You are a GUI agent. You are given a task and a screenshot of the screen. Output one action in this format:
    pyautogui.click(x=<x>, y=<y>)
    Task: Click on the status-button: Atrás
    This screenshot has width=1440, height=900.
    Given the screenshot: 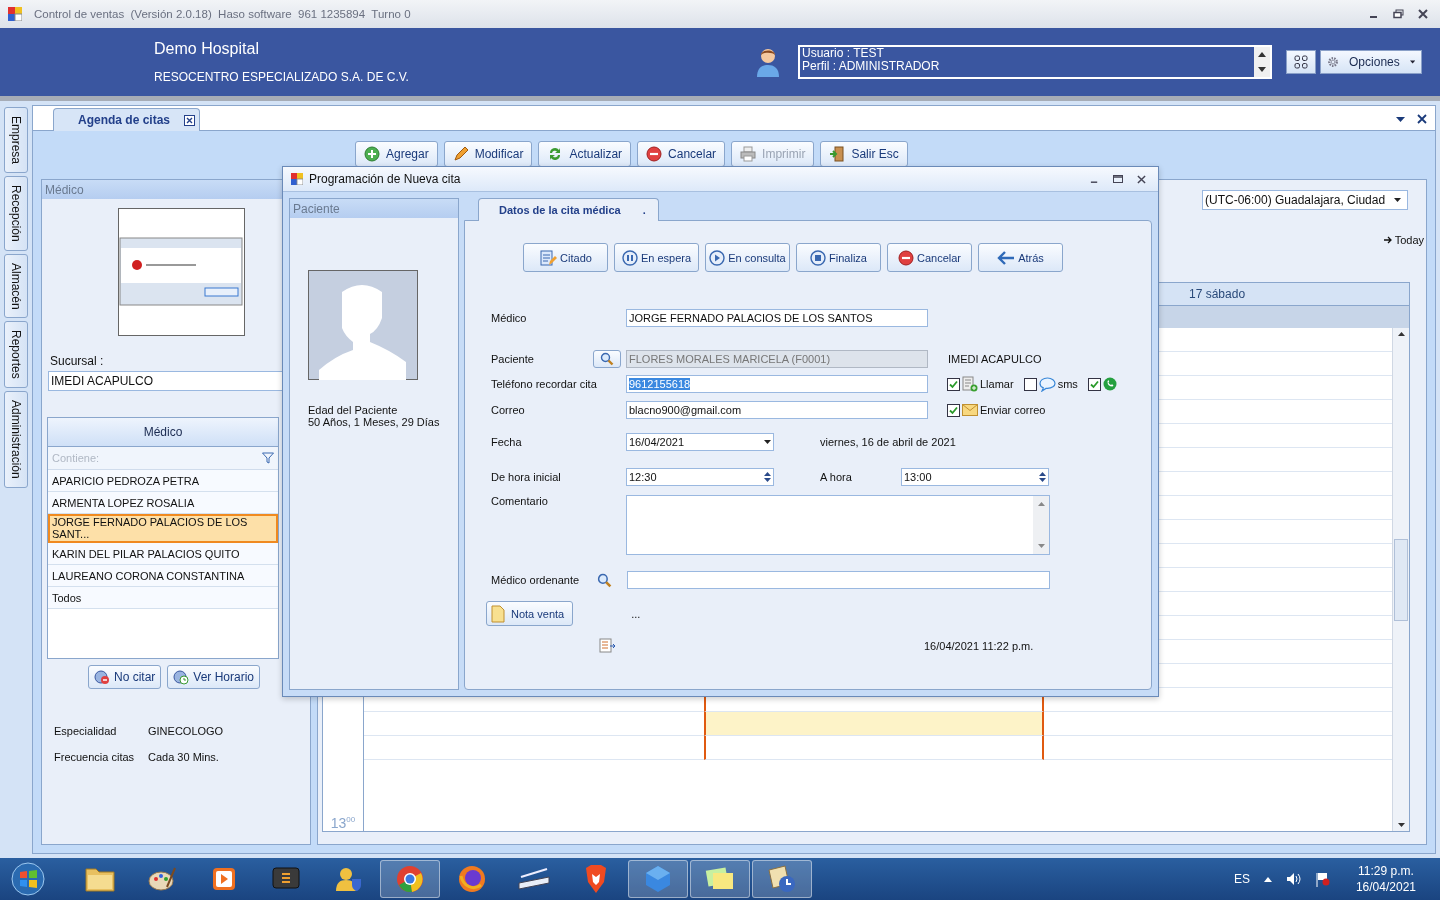 What is the action you would take?
    pyautogui.click(x=1020, y=257)
    